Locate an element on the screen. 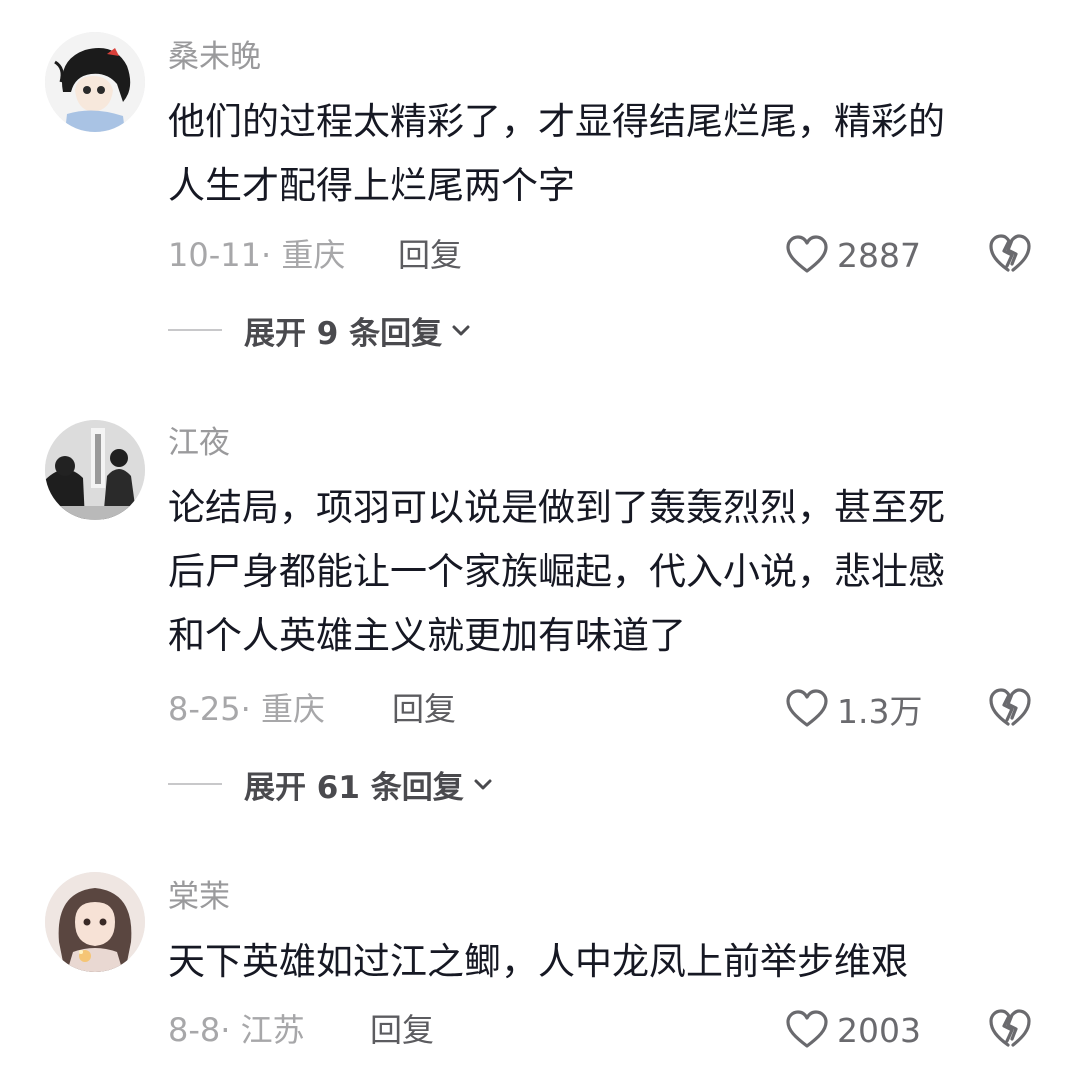 The image size is (1080, 1078). like-count: 1.3万 is located at coordinates (880, 711).